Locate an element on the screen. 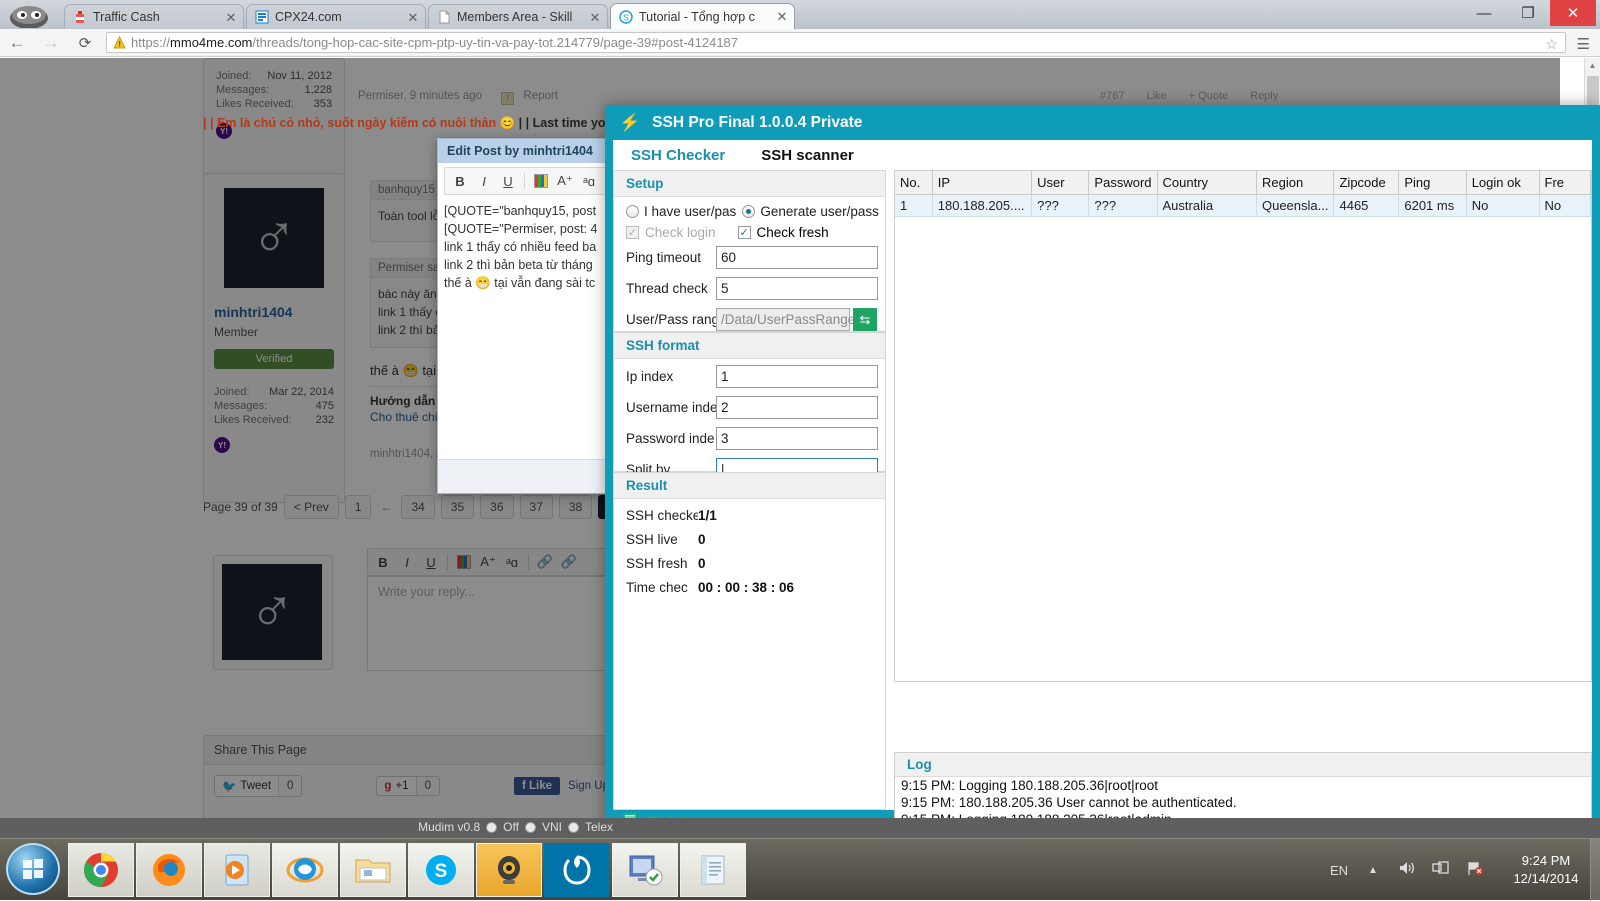 This screenshot has height=901, width=1600. volume-icon is located at coordinates (1407, 870).